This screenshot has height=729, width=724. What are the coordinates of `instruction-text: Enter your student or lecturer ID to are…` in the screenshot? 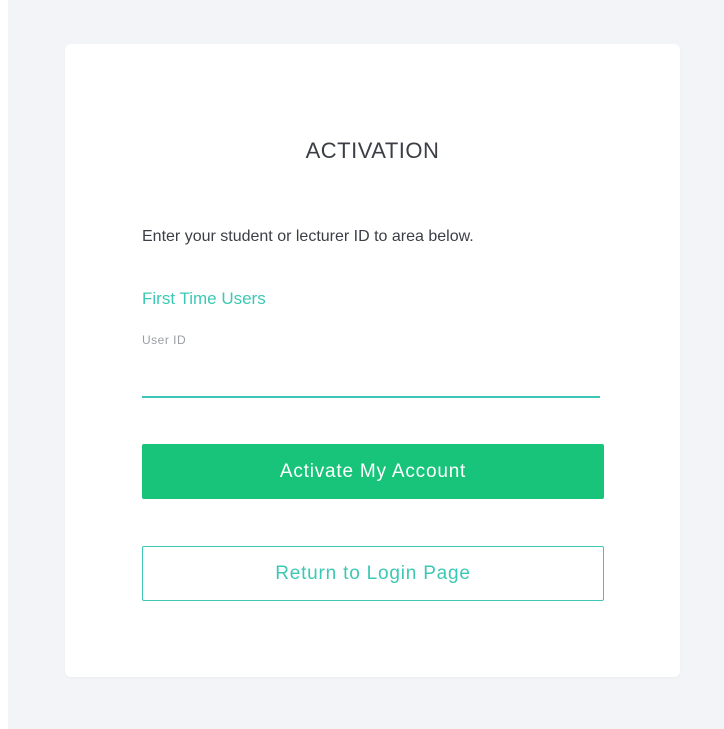 It's located at (308, 236).